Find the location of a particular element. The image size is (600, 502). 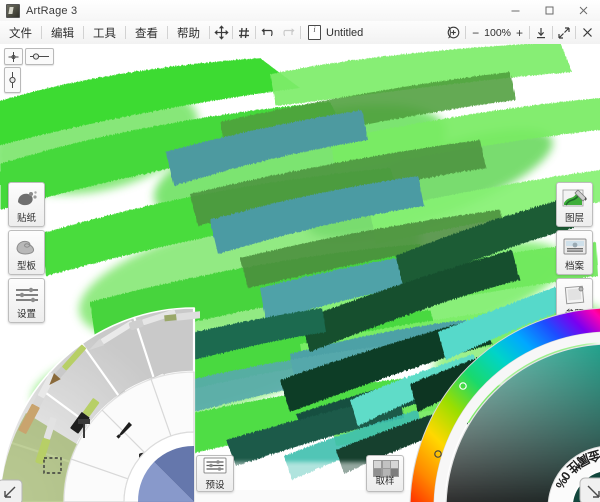

presets-icon is located at coordinates (215, 468).